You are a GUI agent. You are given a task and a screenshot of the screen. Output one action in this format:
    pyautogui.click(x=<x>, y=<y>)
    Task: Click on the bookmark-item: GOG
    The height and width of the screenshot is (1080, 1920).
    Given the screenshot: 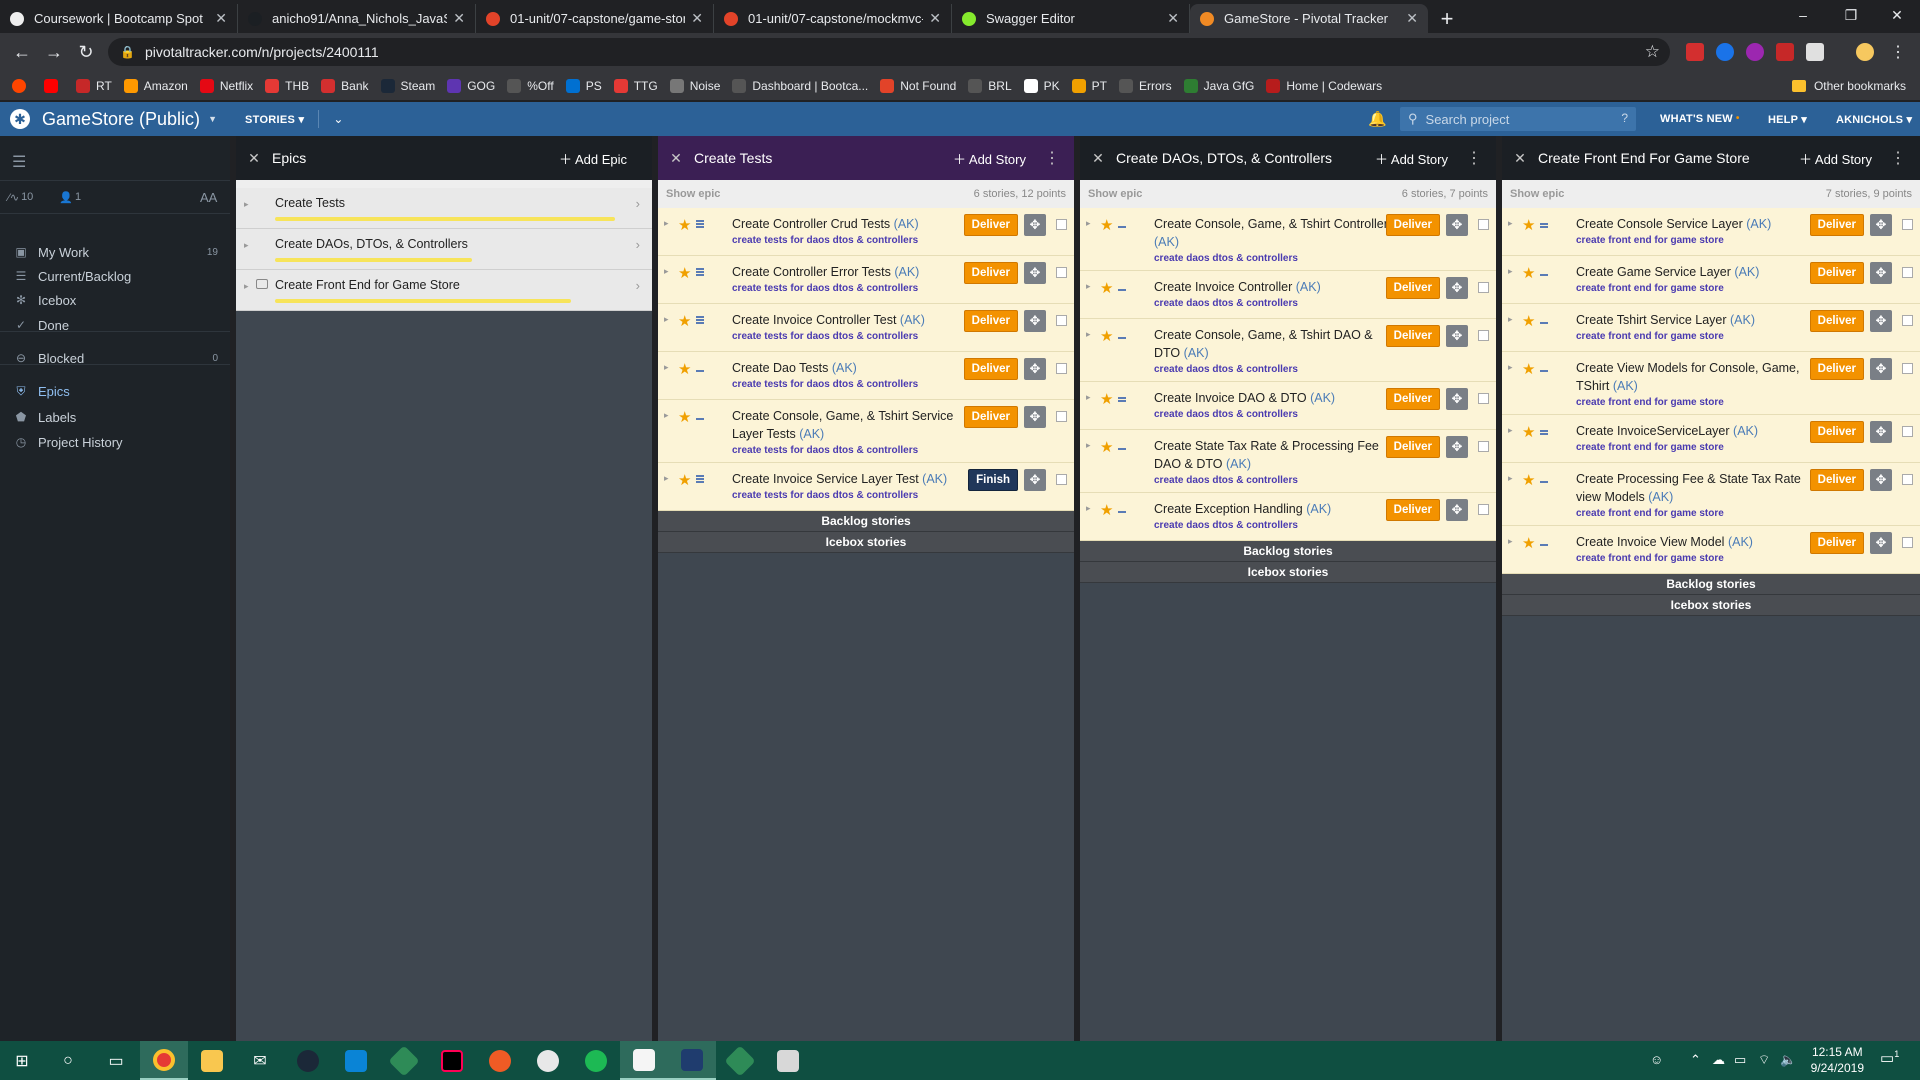 What is the action you would take?
    pyautogui.click(x=471, y=85)
    